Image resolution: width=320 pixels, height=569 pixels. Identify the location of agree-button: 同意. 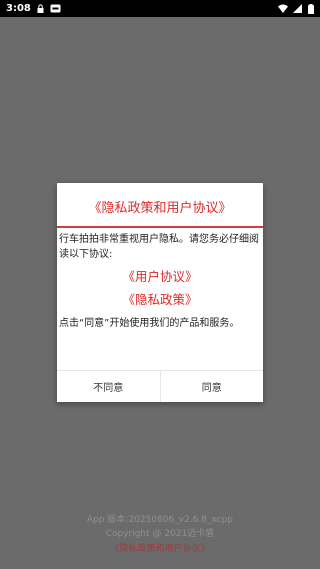
(211, 386).